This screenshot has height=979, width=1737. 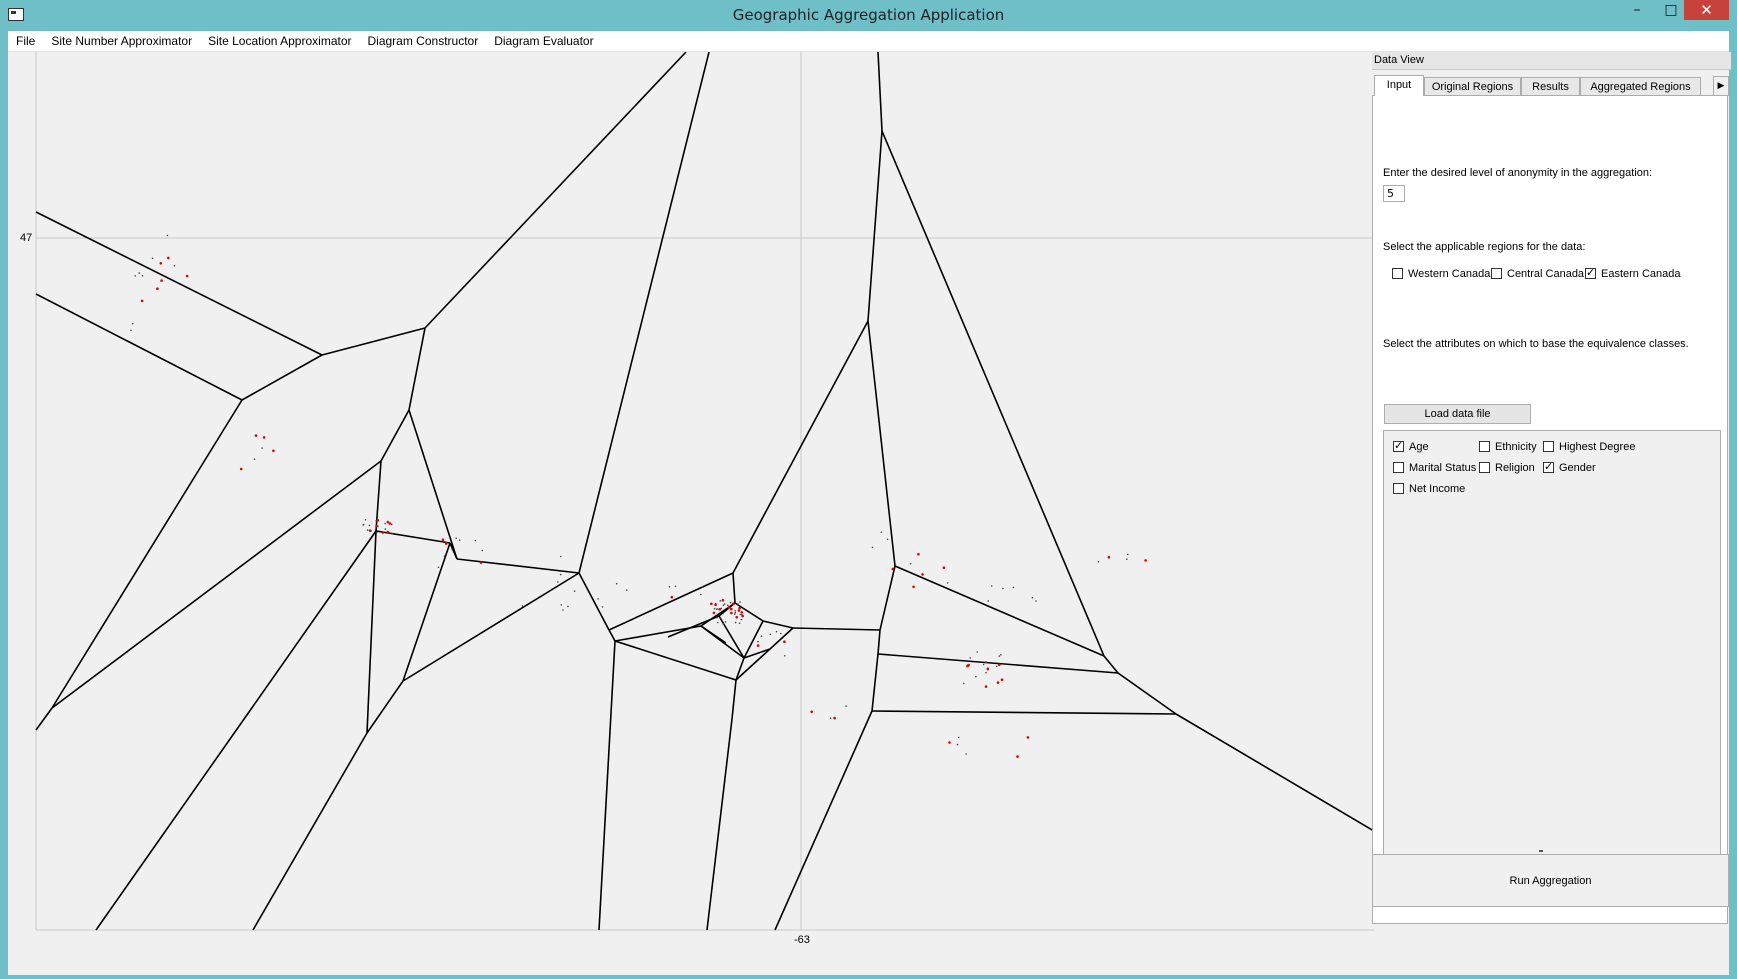 I want to click on western-canada-label: Western Canada, so click(x=1449, y=274).